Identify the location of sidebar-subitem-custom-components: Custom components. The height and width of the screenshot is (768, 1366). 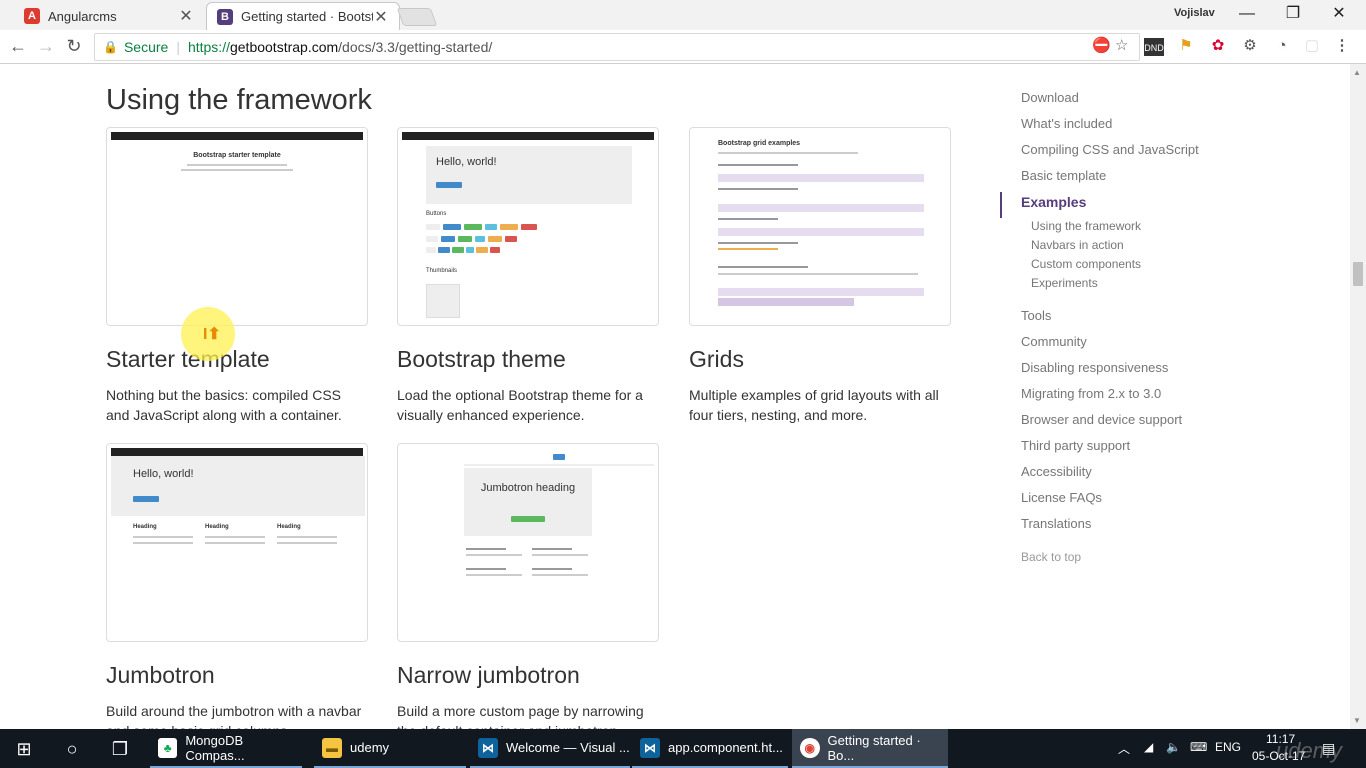
(1130, 265).